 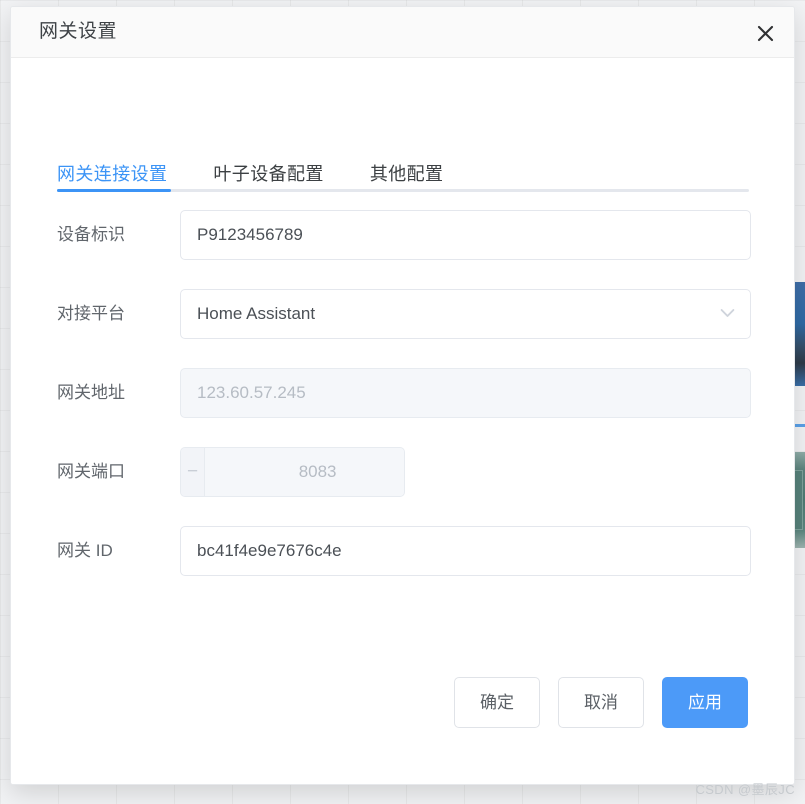 I want to click on platform-select, so click(x=465, y=314).